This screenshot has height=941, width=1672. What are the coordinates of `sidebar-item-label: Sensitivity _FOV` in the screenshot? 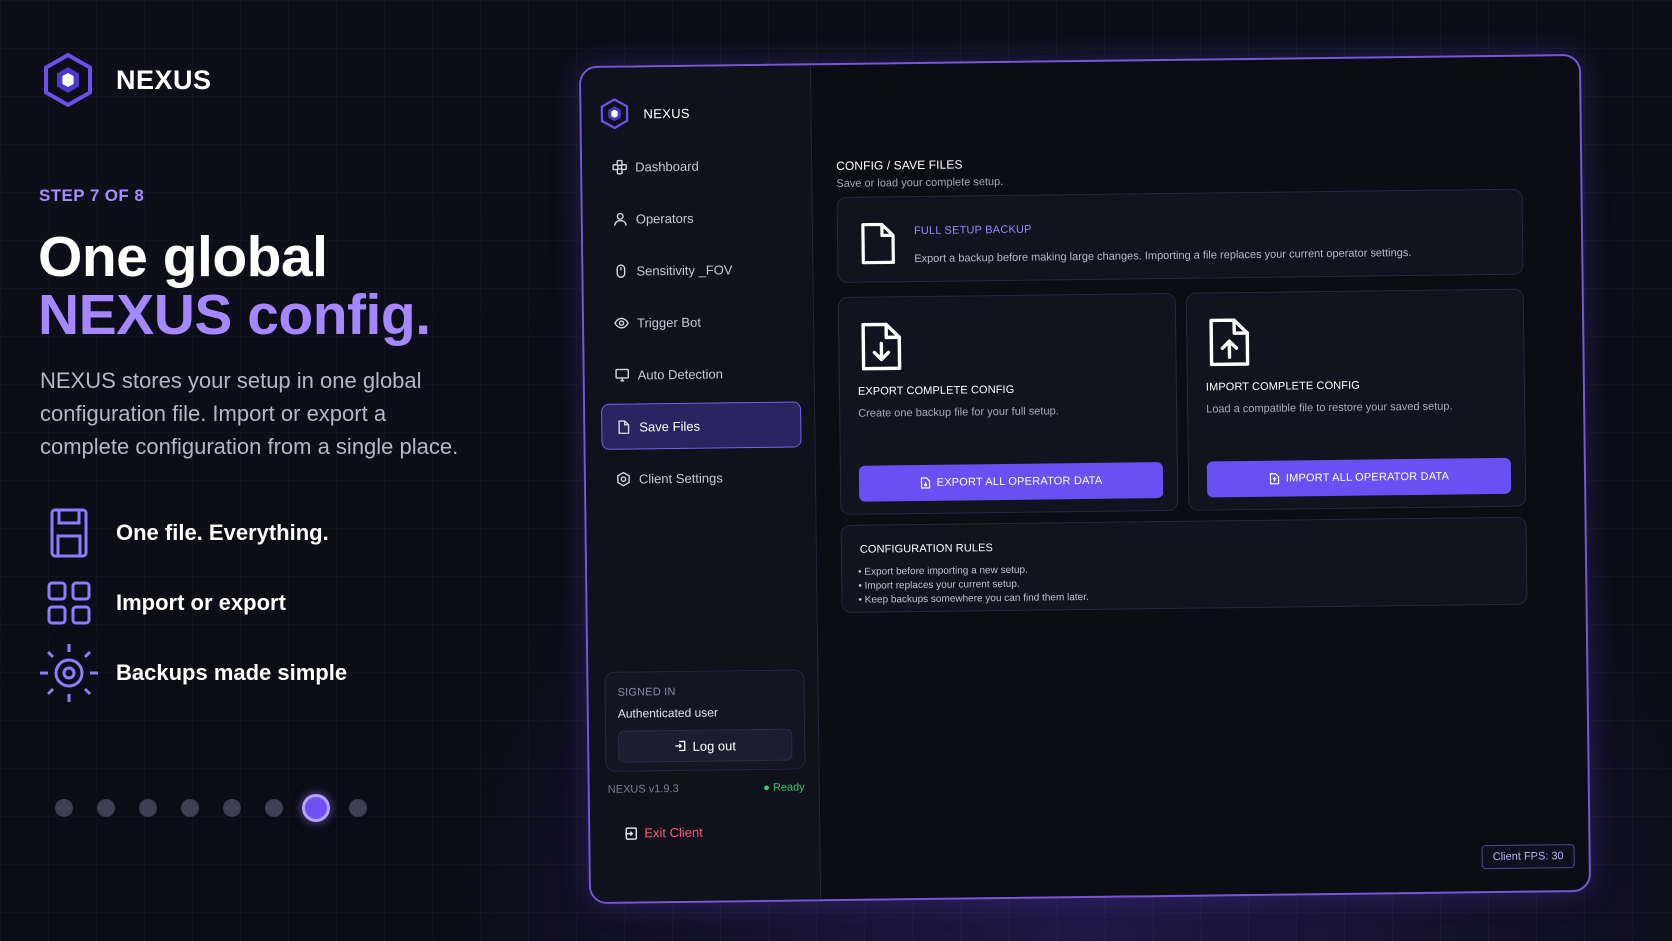 It's located at (684, 269).